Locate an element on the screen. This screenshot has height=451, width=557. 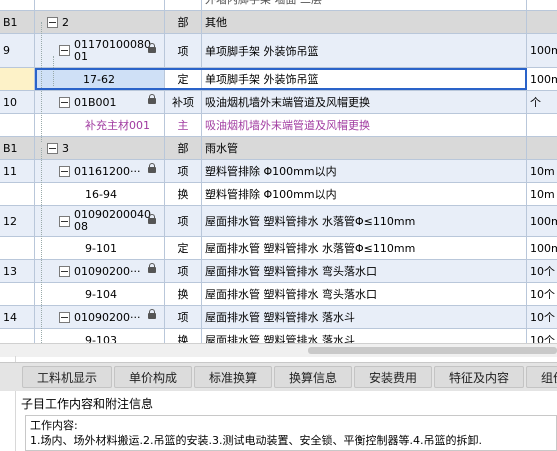
detail-tabs: 工料机显示 单价构成 标准换算 换算信息 安装费用 特征及内容 组价 is located at coordinates (278, 376).